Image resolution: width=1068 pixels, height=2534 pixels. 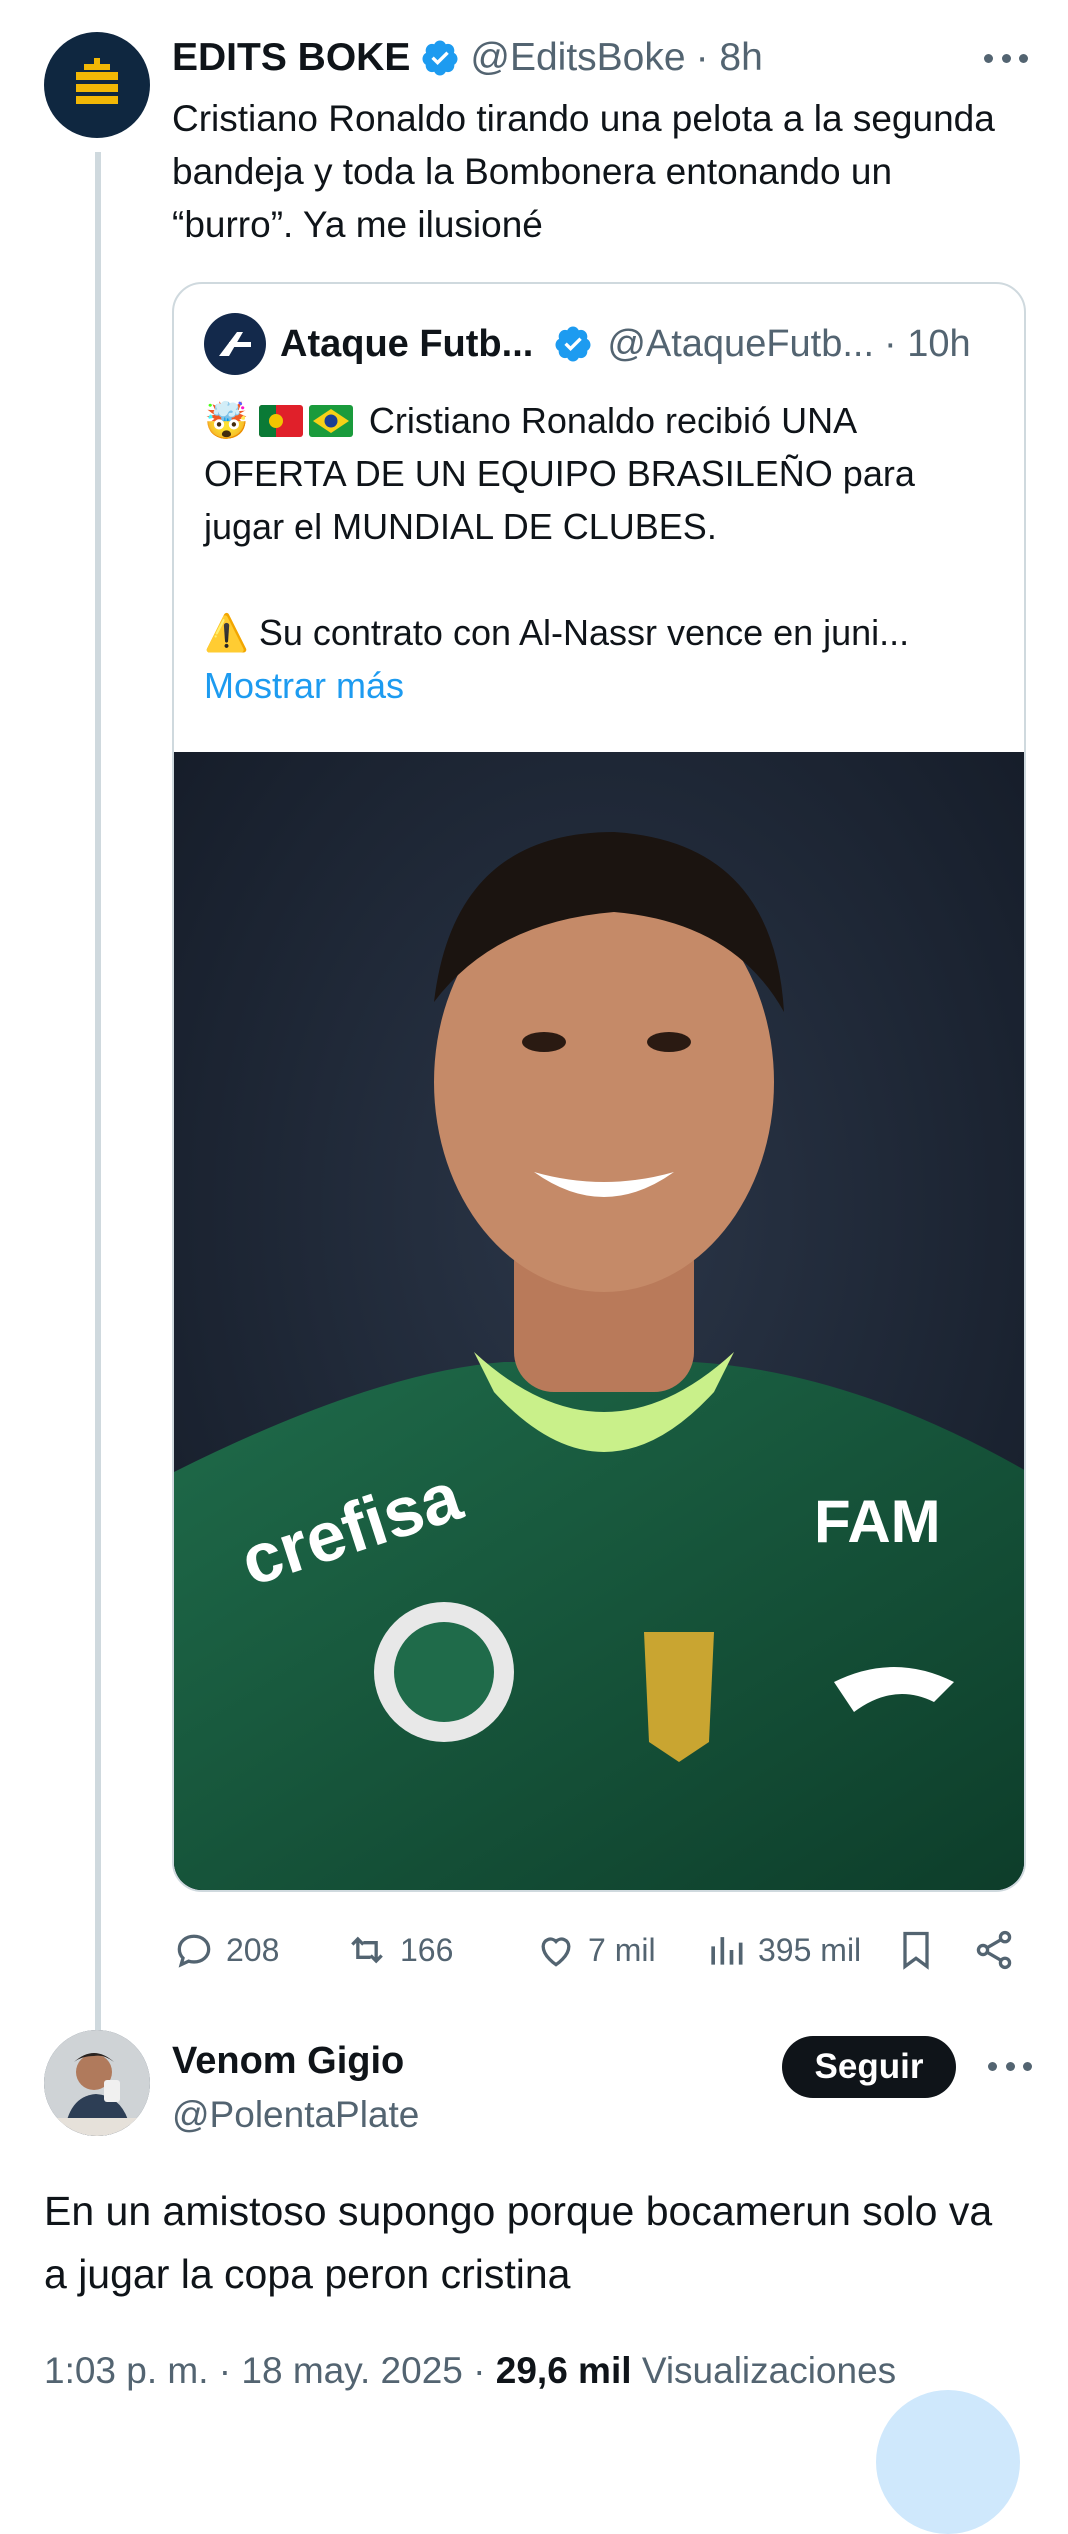 I want to click on reply-count: 208, so click(x=253, y=1949).